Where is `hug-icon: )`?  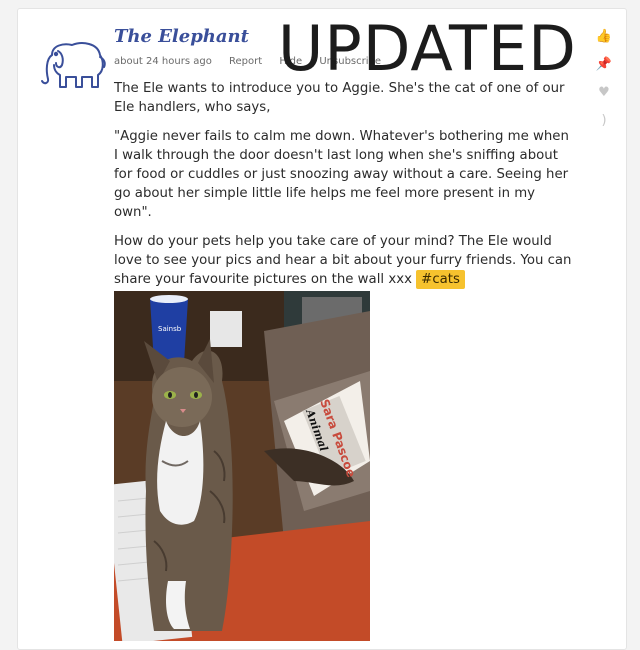
hug-icon: ) is located at coordinates (604, 123).